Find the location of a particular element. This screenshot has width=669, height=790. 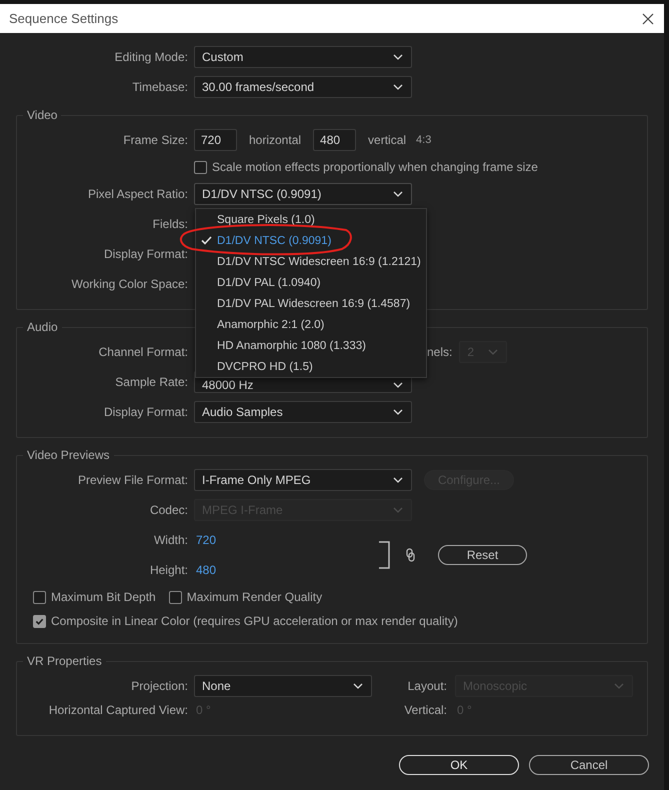

field-label: nels: is located at coordinates (439, 352).